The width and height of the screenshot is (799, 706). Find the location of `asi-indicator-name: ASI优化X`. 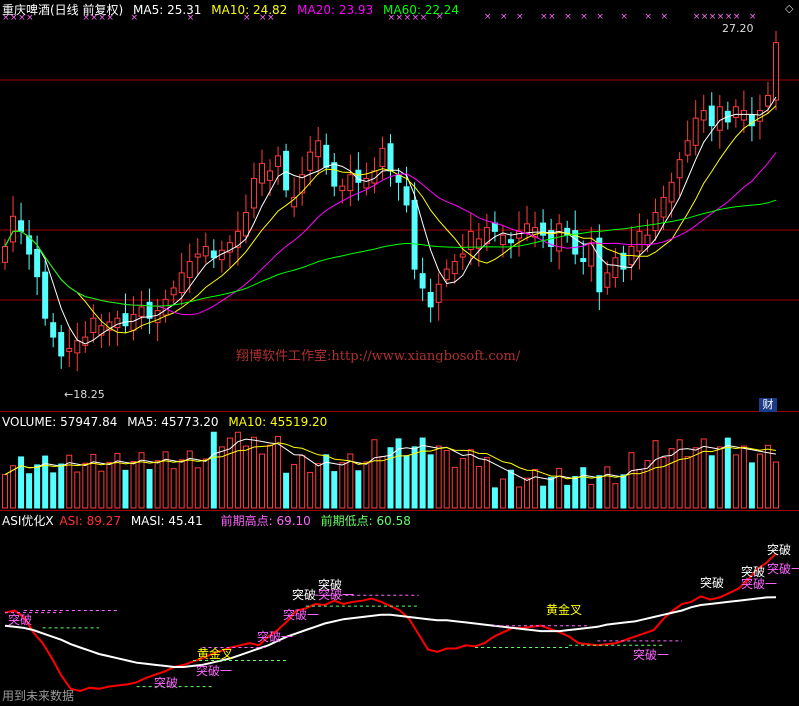

asi-indicator-name: ASI优化X is located at coordinates (28, 521).